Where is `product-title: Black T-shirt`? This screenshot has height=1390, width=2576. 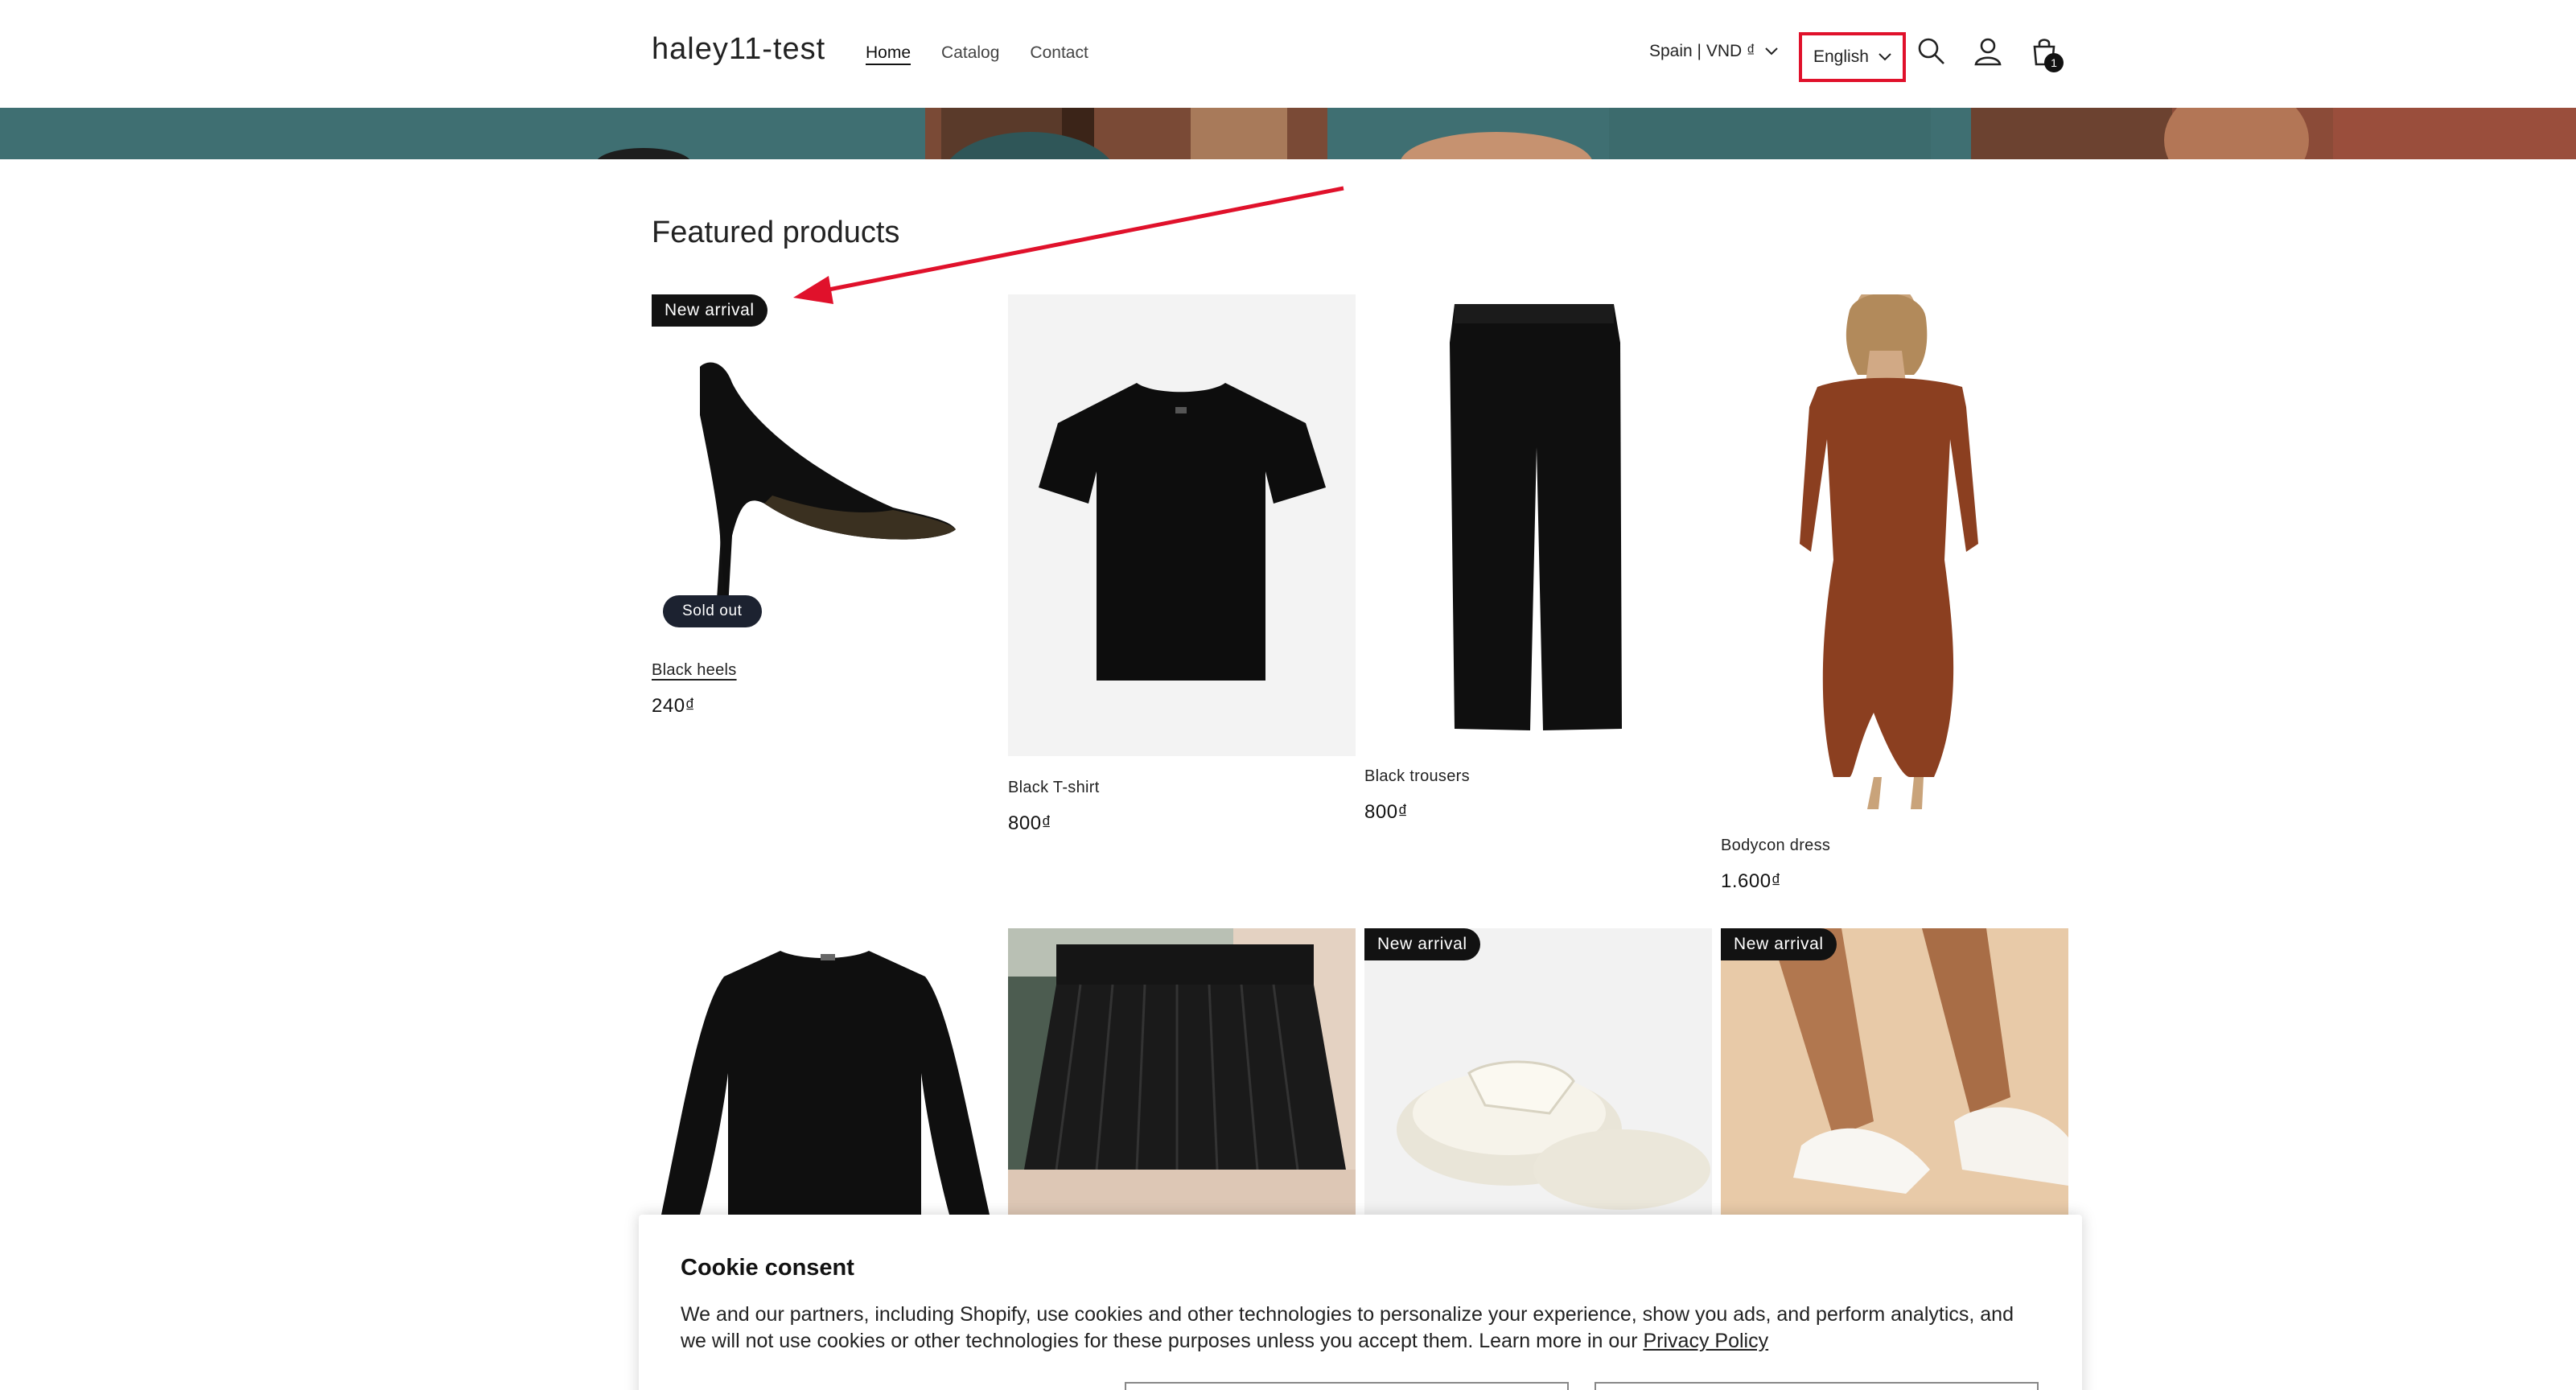 product-title: Black T-shirt is located at coordinates (1054, 788).